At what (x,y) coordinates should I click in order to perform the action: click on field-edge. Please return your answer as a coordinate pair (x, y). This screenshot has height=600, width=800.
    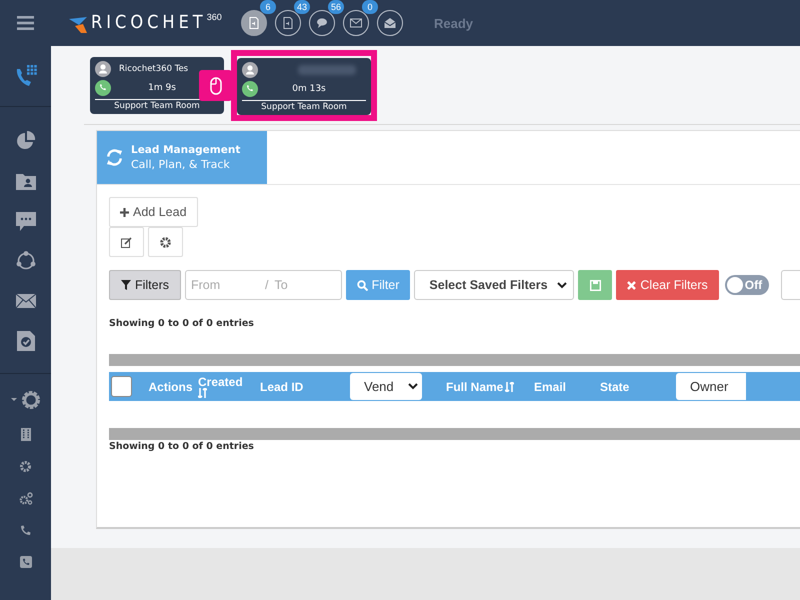
    Looking at the image, I should click on (790, 285).